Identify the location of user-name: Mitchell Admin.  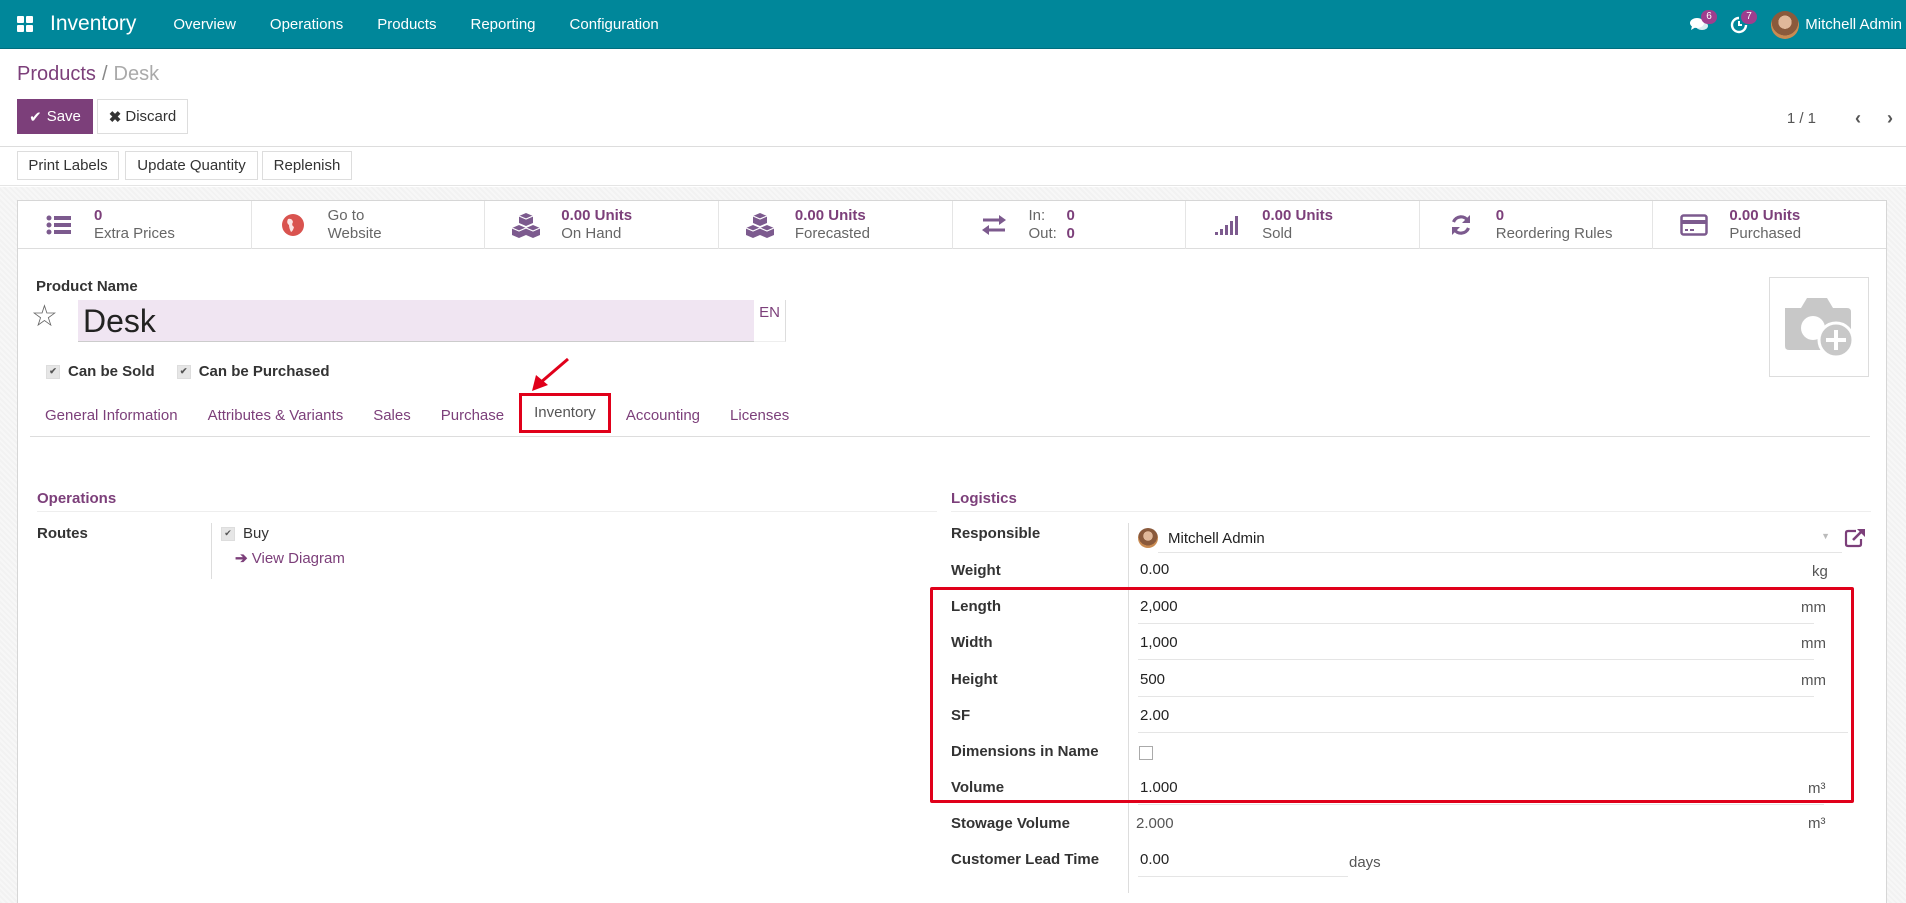
(1853, 24).